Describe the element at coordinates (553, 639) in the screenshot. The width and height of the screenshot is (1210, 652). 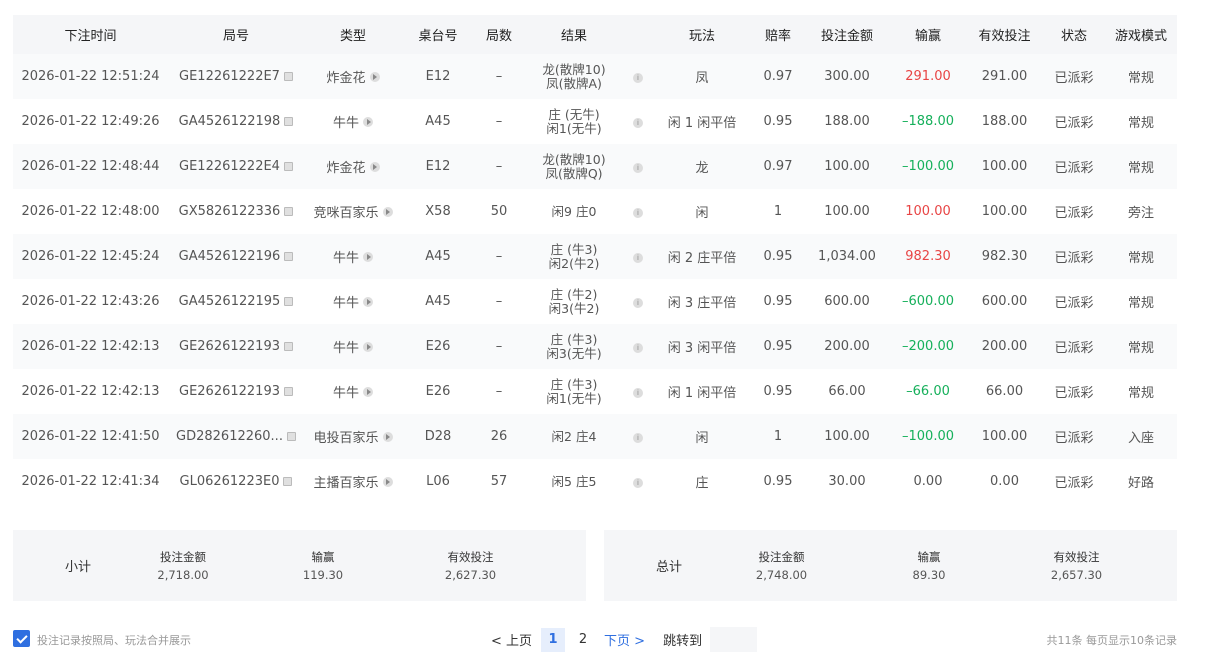
I see `page-1-button: 1` at that location.